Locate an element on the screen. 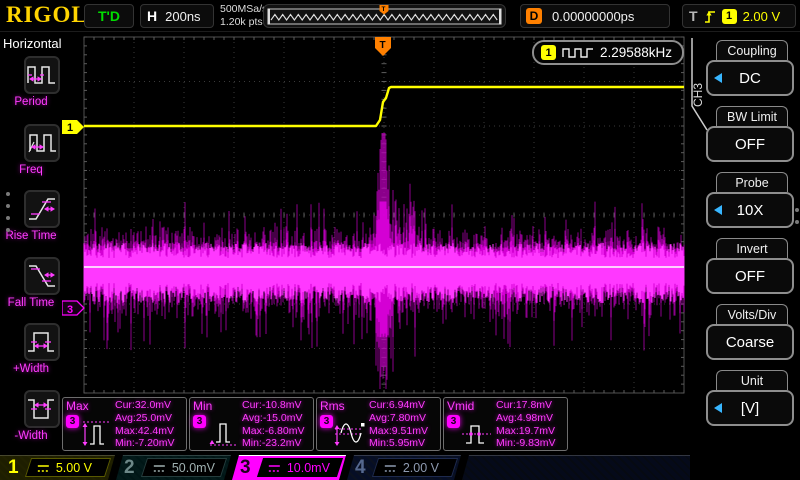 The image size is (800, 480). freq-label: Freq is located at coordinates (31, 170).